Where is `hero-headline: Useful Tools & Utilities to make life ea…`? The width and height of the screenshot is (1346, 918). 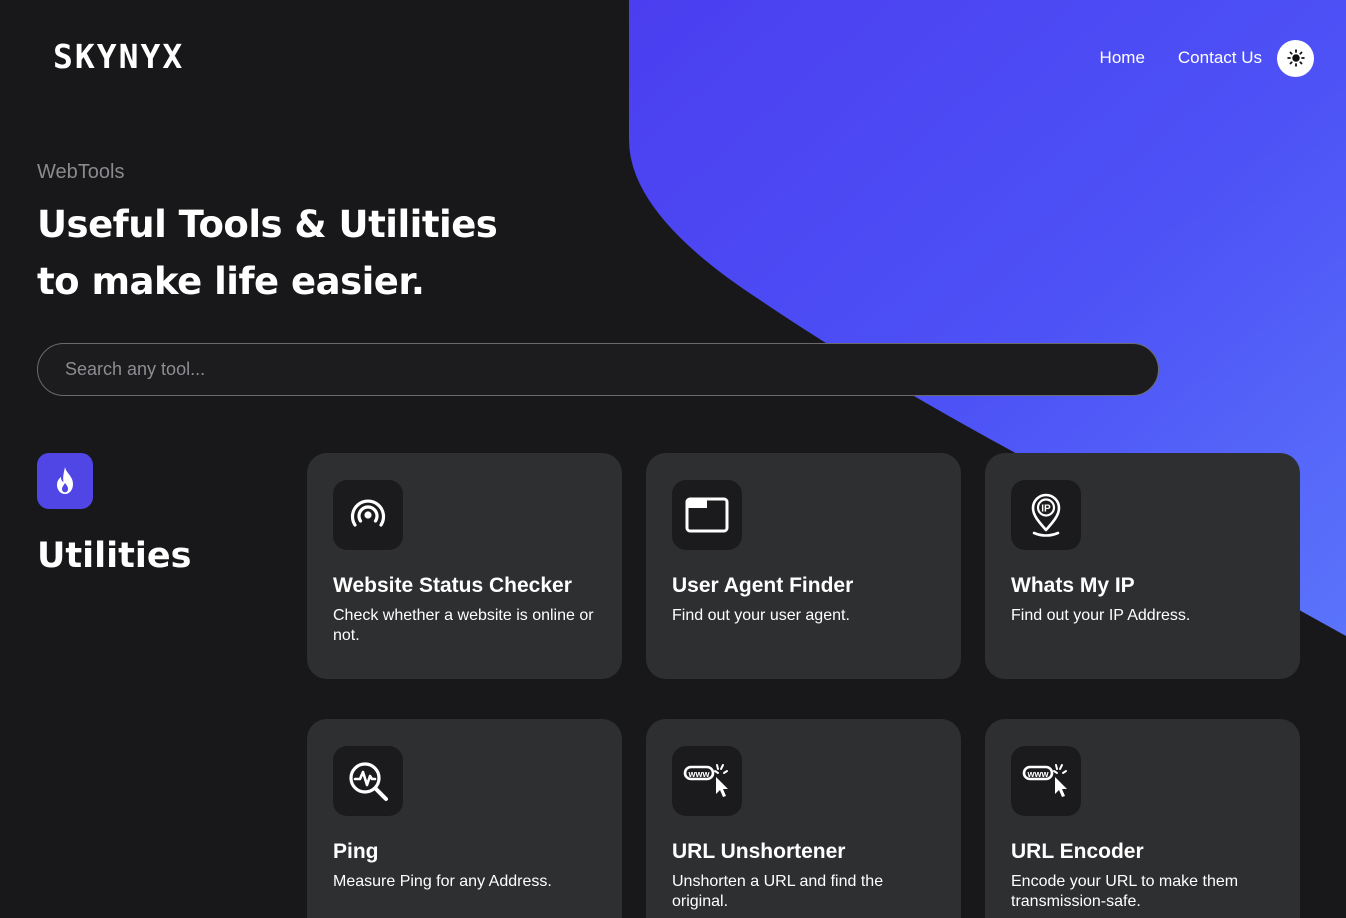
hero-headline: Useful Tools & Utilities to make life ea… is located at coordinates (267, 253).